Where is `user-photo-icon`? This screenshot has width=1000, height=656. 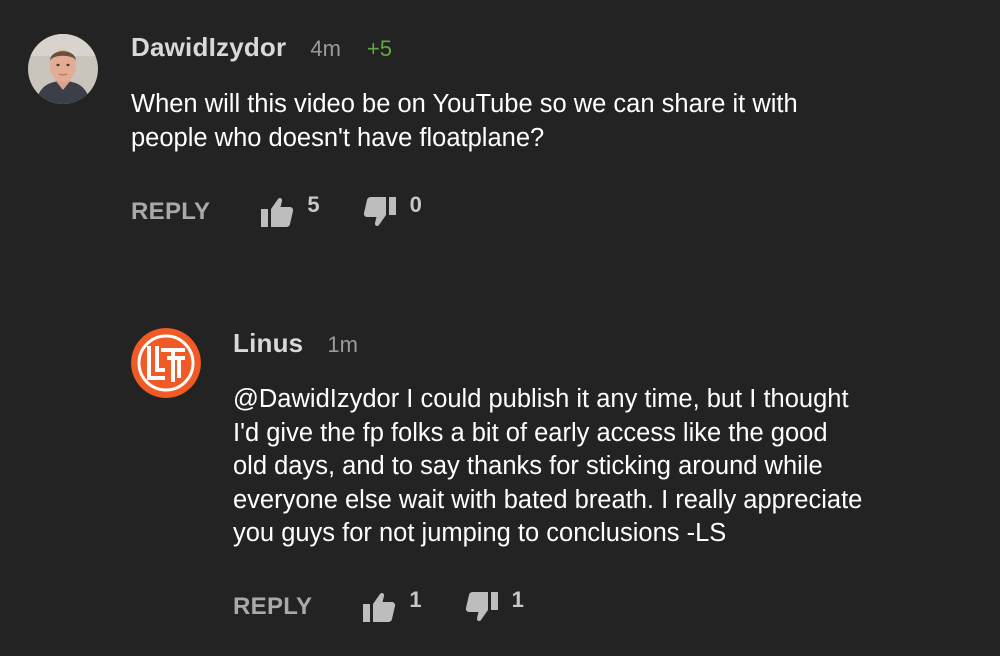 user-photo-icon is located at coordinates (63, 69).